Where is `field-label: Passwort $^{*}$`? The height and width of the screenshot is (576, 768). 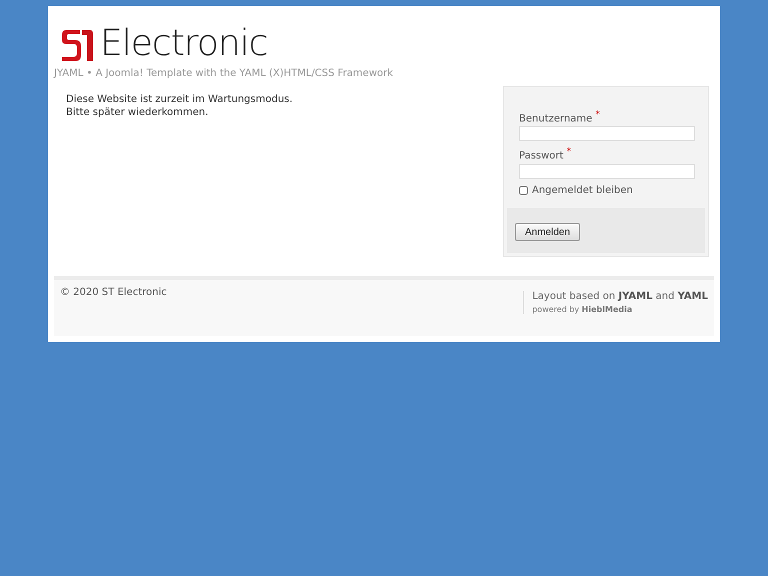
field-label: Passwort $^{*}$ is located at coordinates (545, 154).